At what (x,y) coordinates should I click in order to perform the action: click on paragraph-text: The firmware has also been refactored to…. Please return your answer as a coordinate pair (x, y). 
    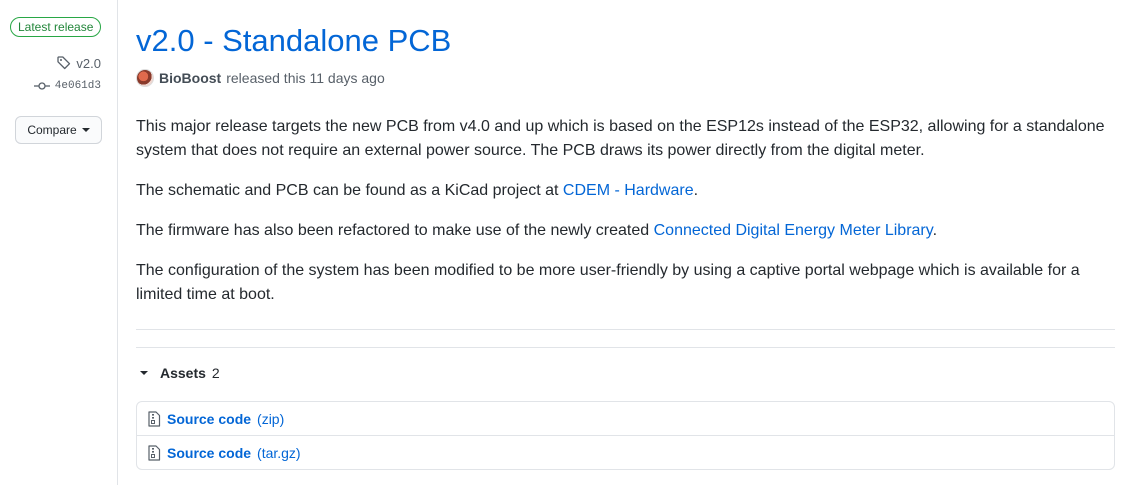
    Looking at the image, I should click on (395, 230).